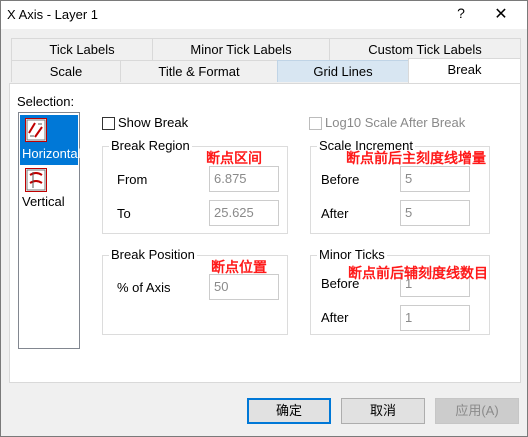  What do you see at coordinates (244, 213) in the screenshot?
I see `to-field: 25.625` at bounding box center [244, 213].